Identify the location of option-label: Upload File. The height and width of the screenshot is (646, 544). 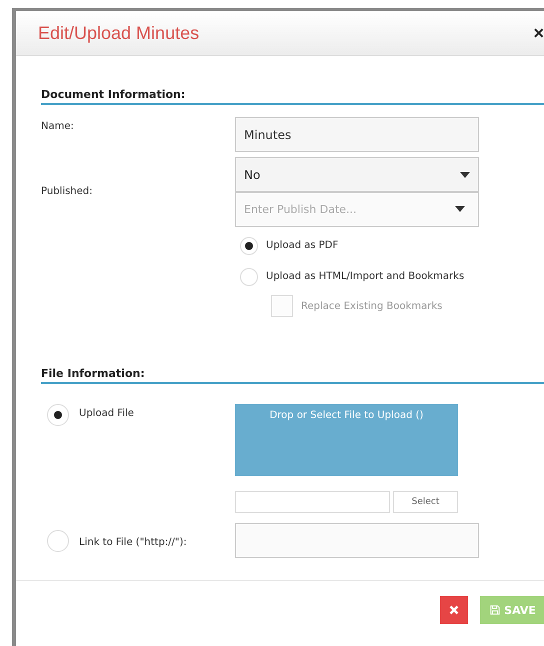
(106, 413).